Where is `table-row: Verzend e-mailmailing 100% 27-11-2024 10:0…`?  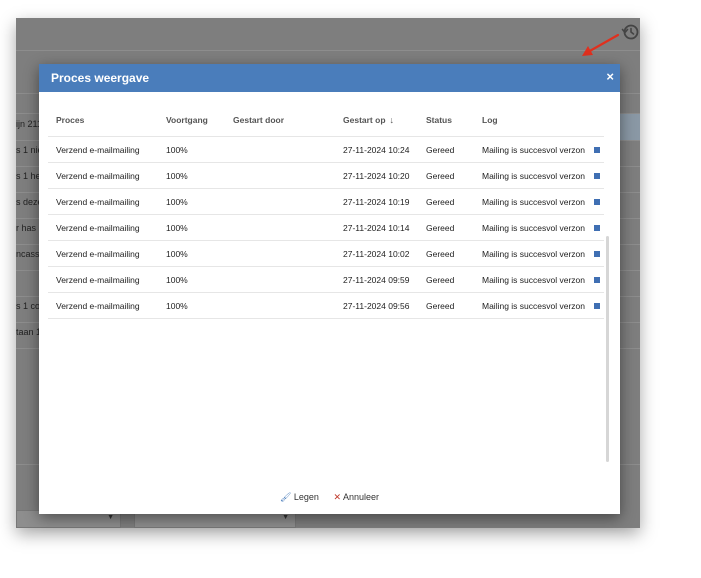
table-row: Verzend e-mailmailing 100% 27-11-2024 10:0… is located at coordinates (326, 253).